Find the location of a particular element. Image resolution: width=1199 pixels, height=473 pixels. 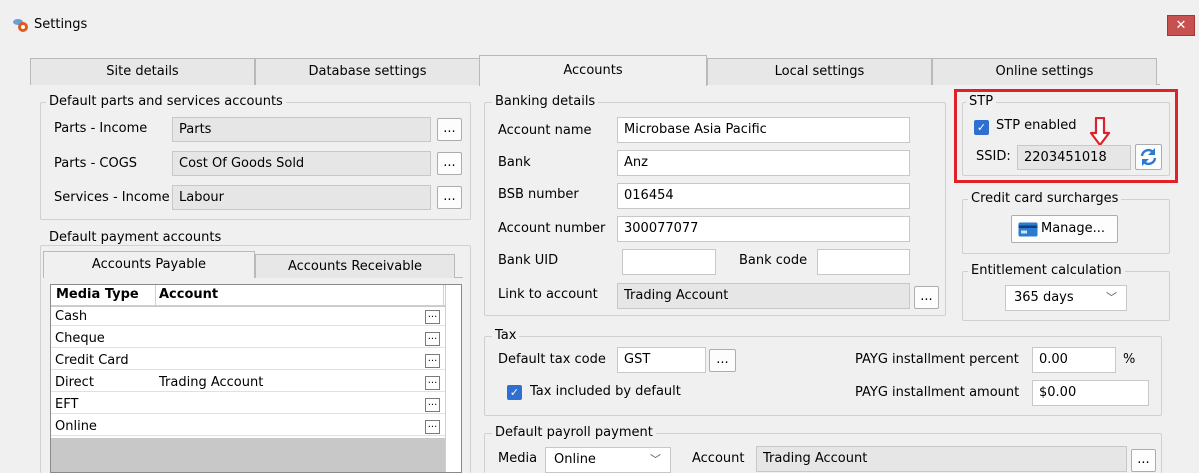

ssid-refresh-button is located at coordinates (1148, 157).